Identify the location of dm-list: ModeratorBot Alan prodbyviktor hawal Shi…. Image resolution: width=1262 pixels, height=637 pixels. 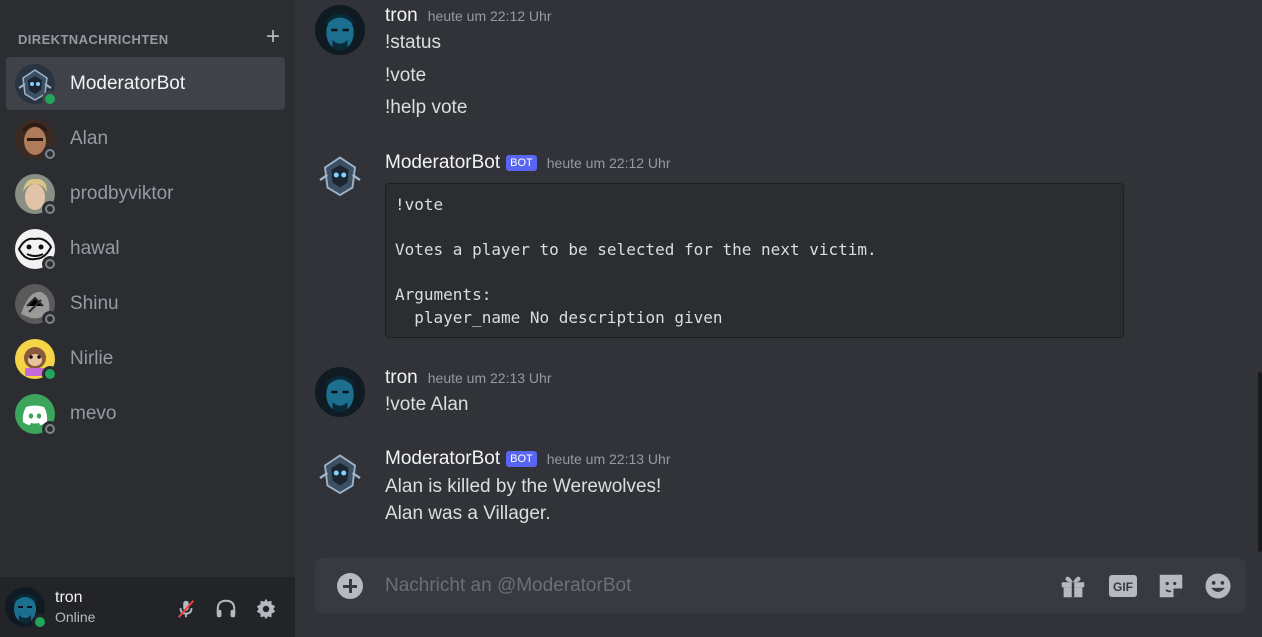
(145, 249).